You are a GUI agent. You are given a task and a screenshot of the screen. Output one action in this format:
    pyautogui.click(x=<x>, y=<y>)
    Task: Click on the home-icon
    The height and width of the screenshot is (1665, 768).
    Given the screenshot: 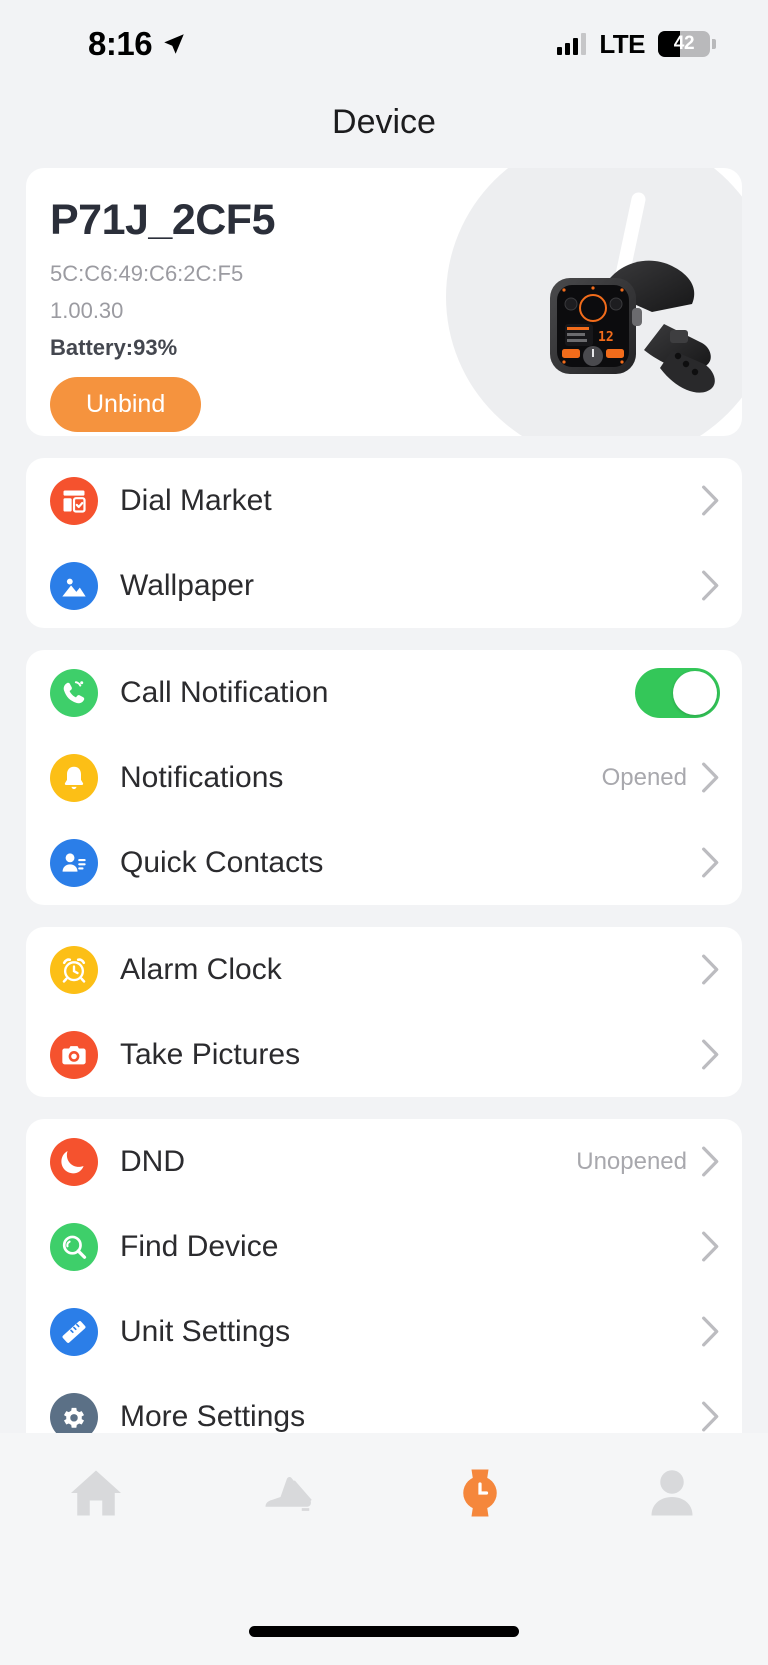 What is the action you would take?
    pyautogui.click(x=96, y=1493)
    